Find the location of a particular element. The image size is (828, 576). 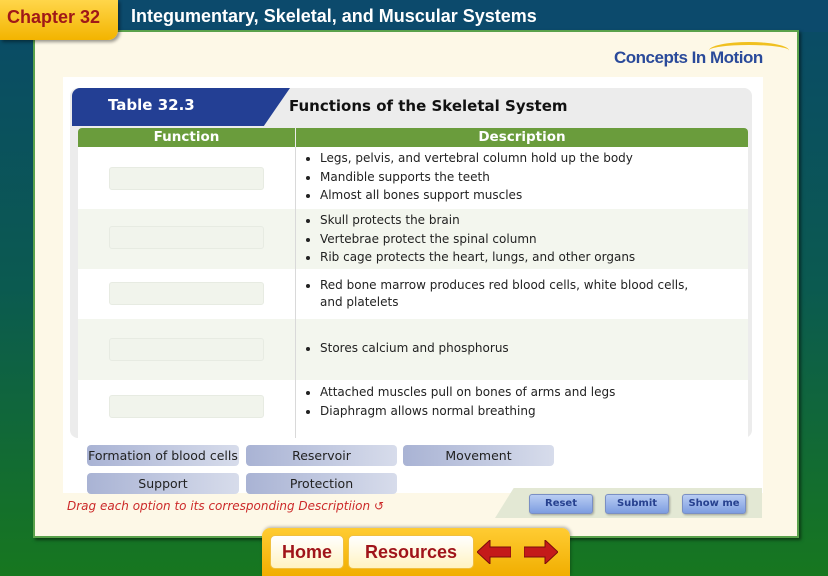

description-item: Diaphragm allows normal breathing is located at coordinates (534, 411).